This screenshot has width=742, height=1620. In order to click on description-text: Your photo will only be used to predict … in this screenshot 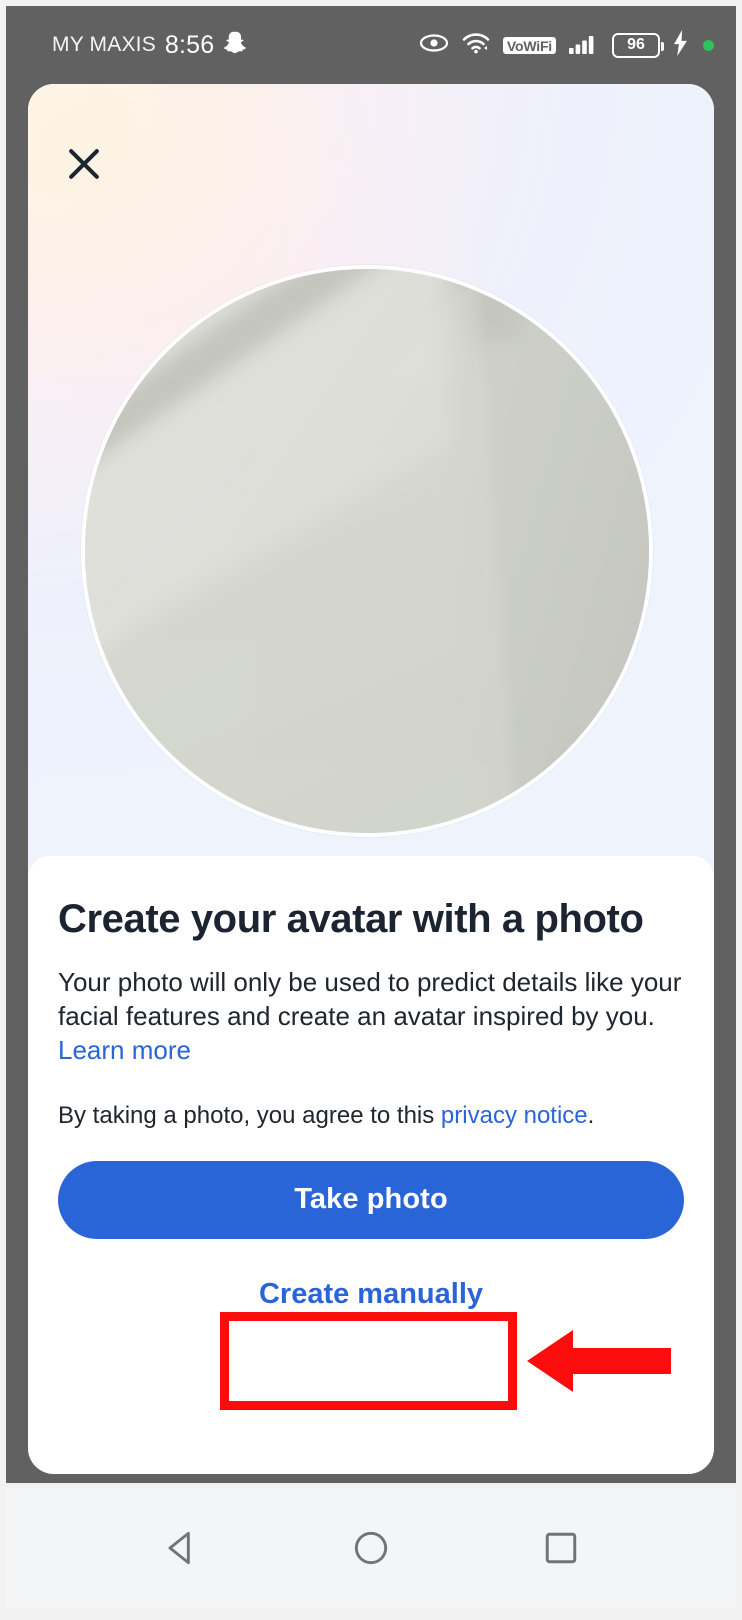, I will do `click(370, 1016)`.